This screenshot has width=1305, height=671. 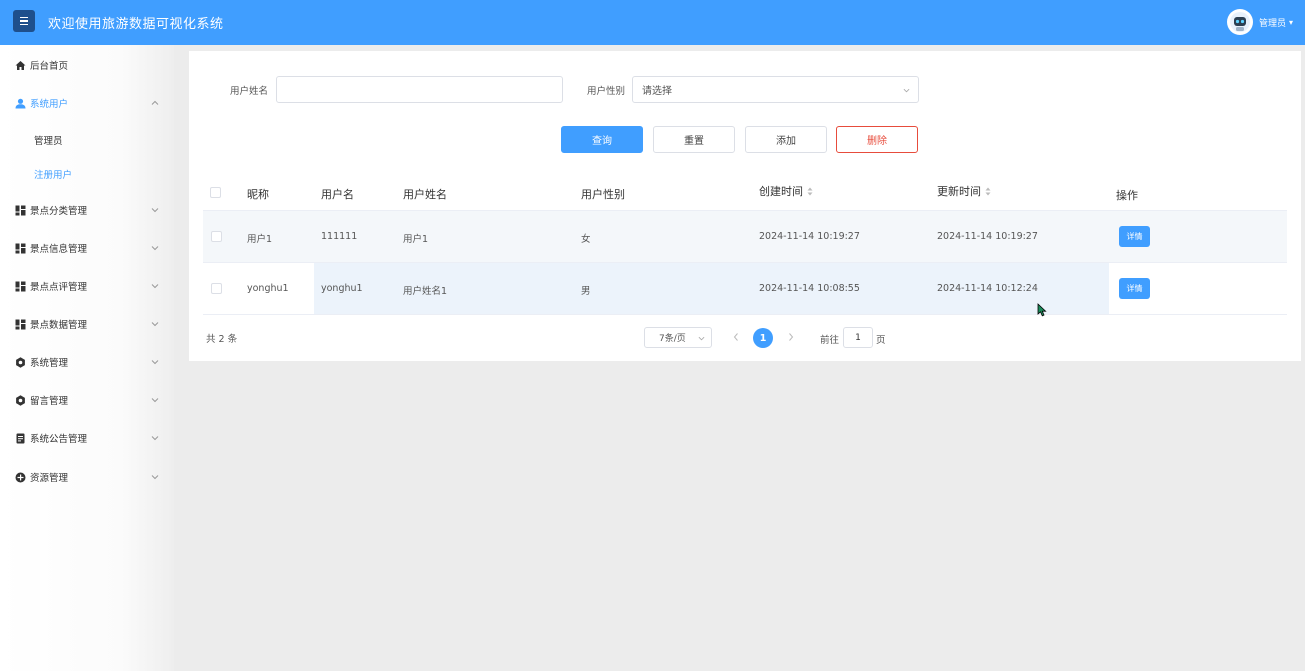 I want to click on sidebar-item-label: 后台首页, so click(x=49, y=66).